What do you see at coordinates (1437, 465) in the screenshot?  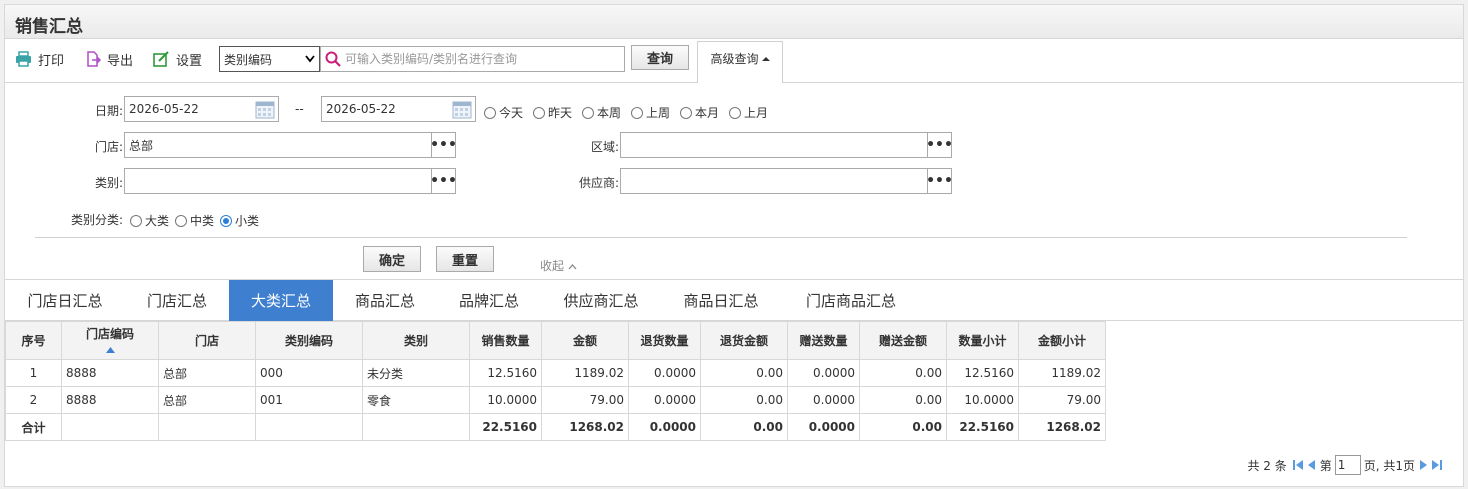 I see `last-page-icon` at bounding box center [1437, 465].